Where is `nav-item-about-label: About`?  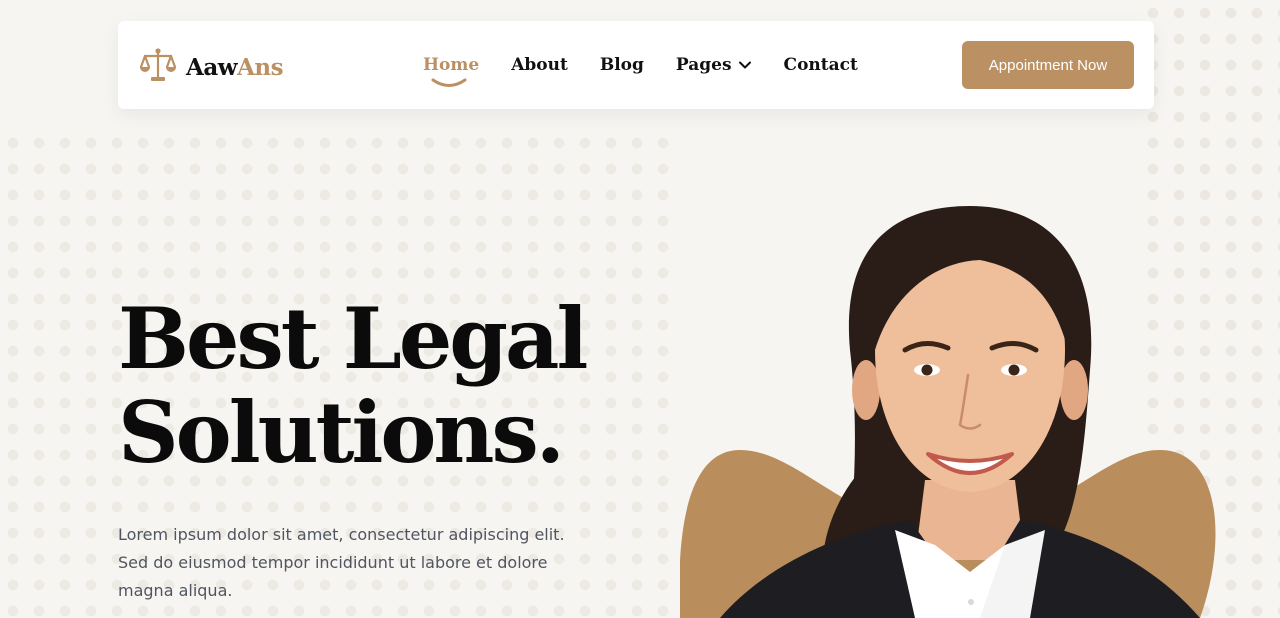 nav-item-about-label: About is located at coordinates (539, 65).